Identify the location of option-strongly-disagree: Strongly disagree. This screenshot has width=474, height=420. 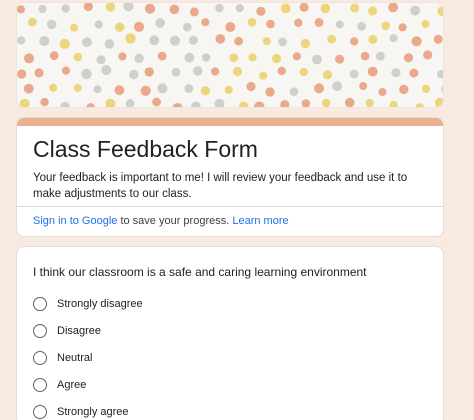
(88, 304).